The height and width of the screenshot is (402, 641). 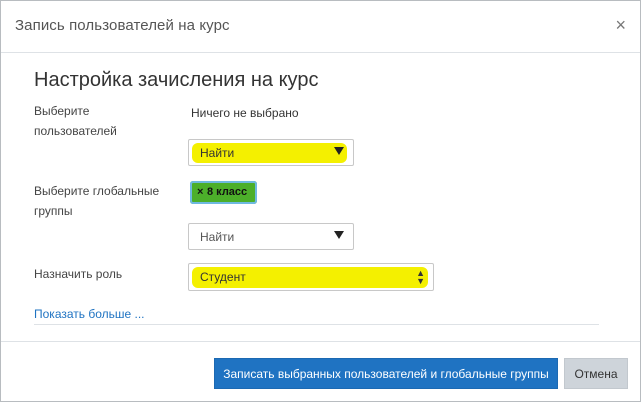 I want to click on groups-search-select: Найти, so click(x=271, y=236).